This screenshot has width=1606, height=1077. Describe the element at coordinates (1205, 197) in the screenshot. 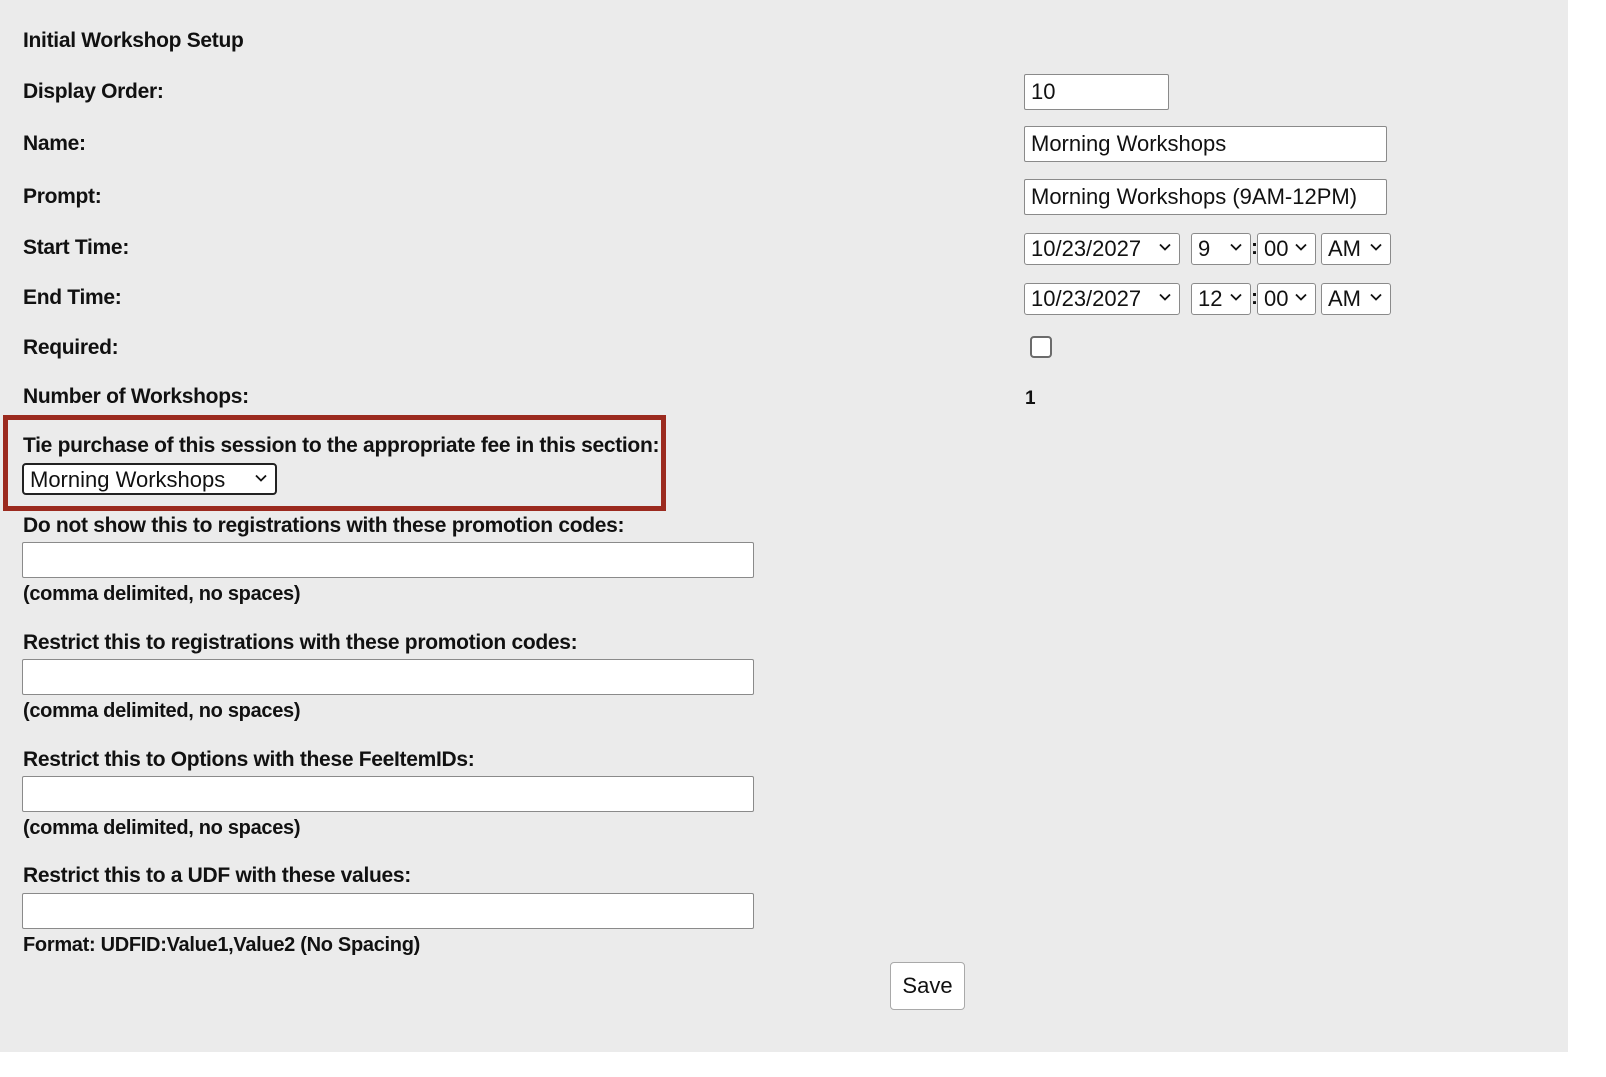

I see `prompt-input` at that location.